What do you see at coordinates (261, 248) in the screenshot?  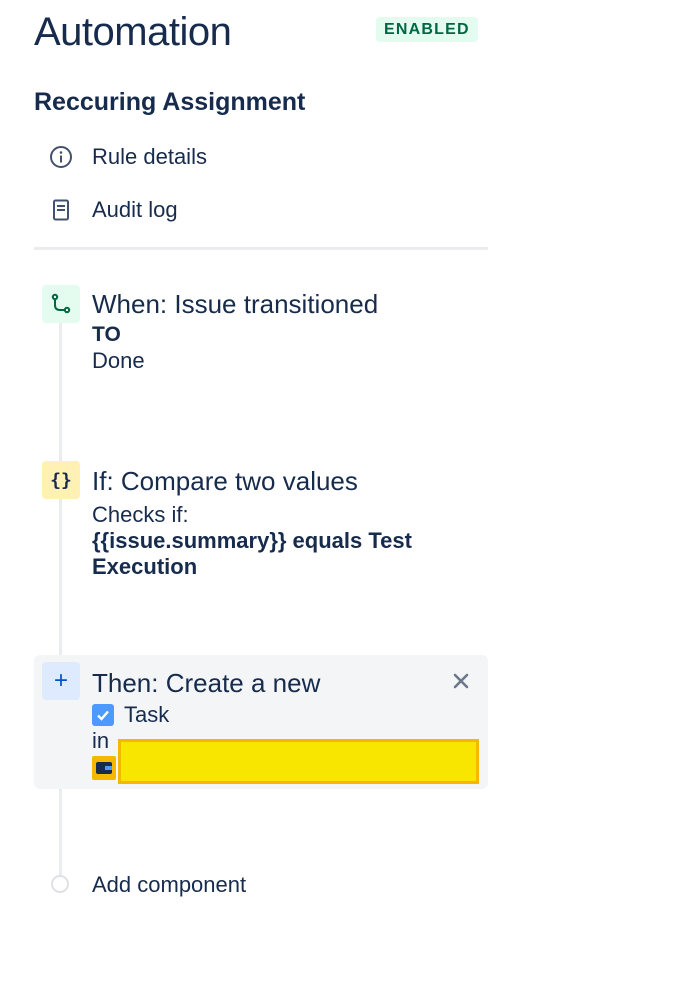 I see `divider` at bounding box center [261, 248].